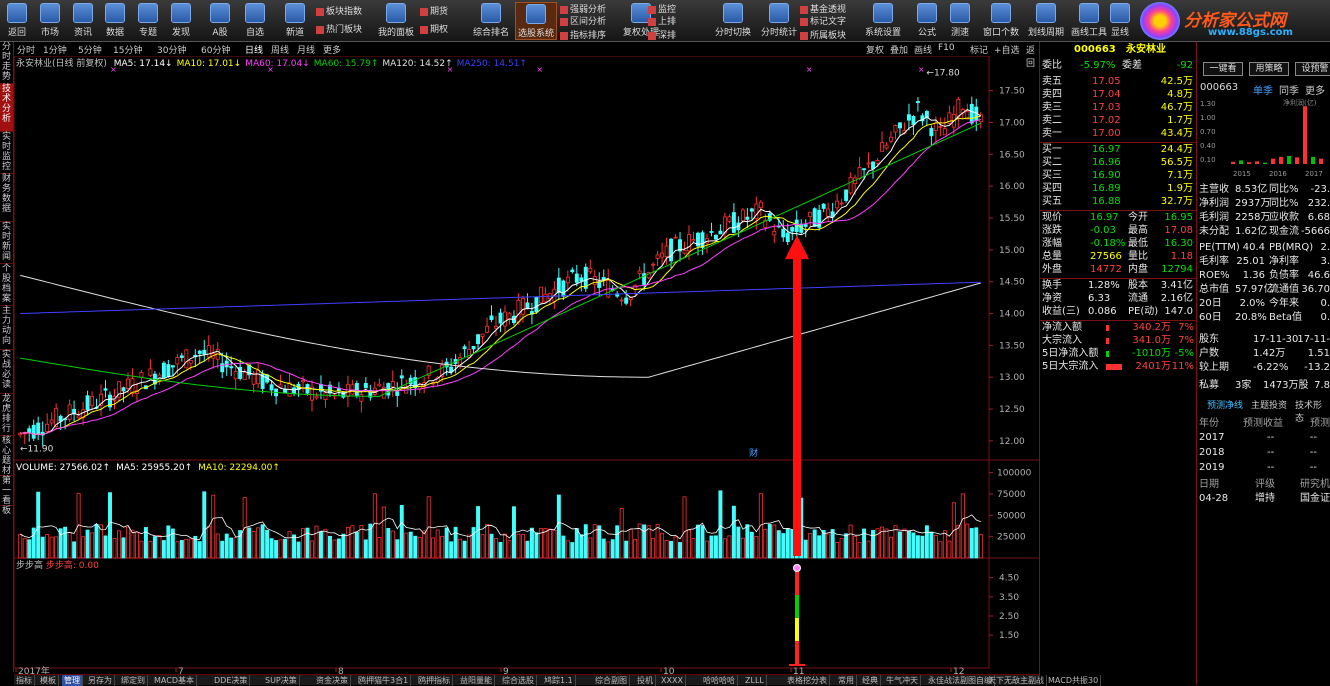  I want to click on bottom-tab-15: 投机, so click(645, 680).